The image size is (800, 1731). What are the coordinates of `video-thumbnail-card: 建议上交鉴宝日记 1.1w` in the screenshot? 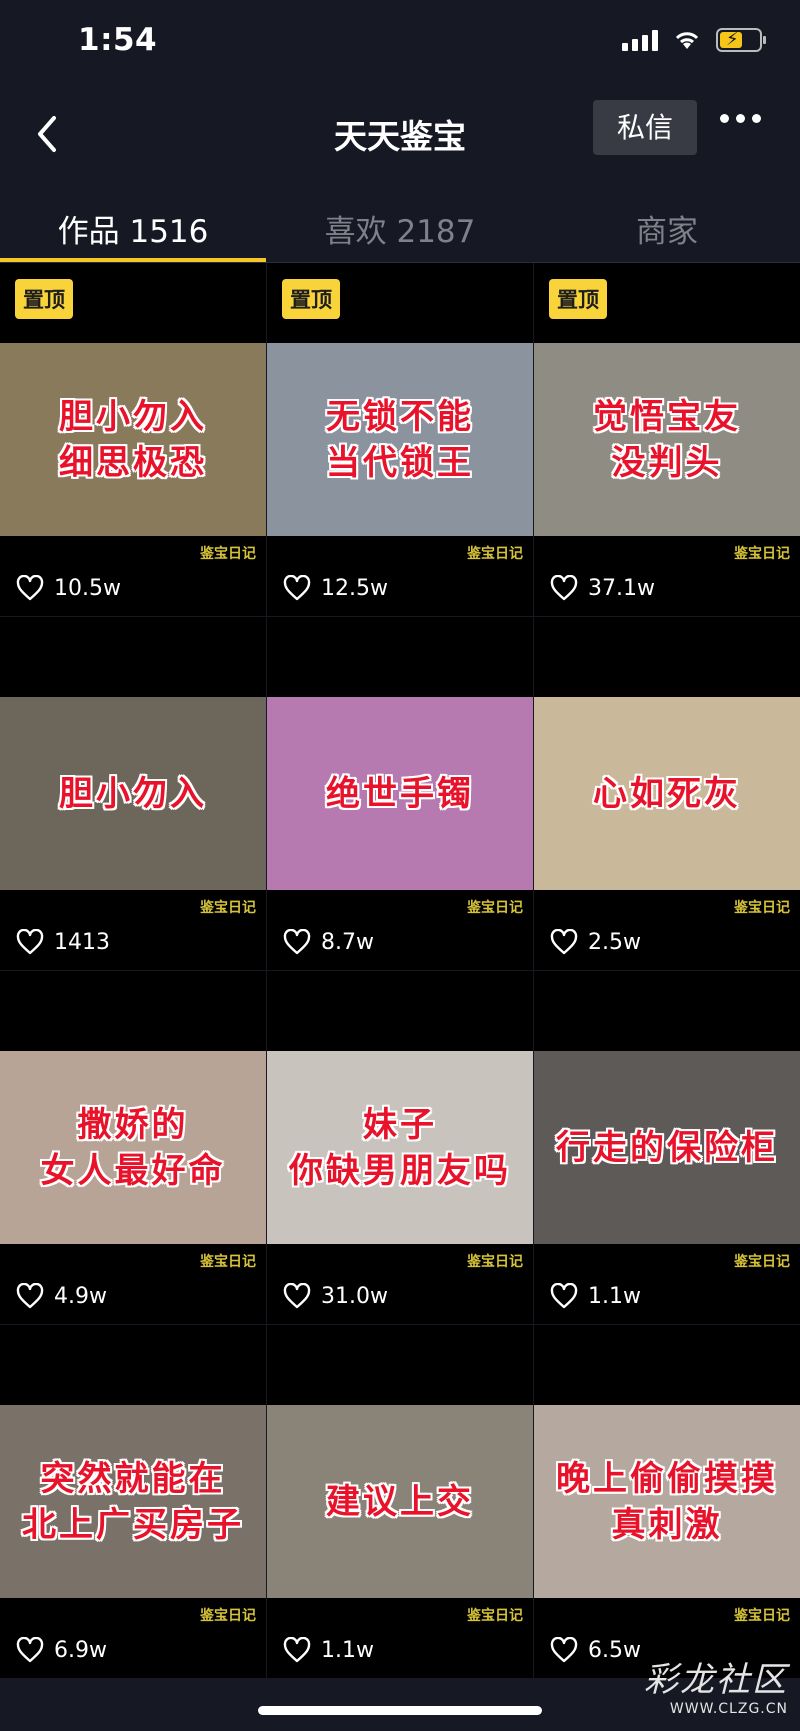 It's located at (400, 1501).